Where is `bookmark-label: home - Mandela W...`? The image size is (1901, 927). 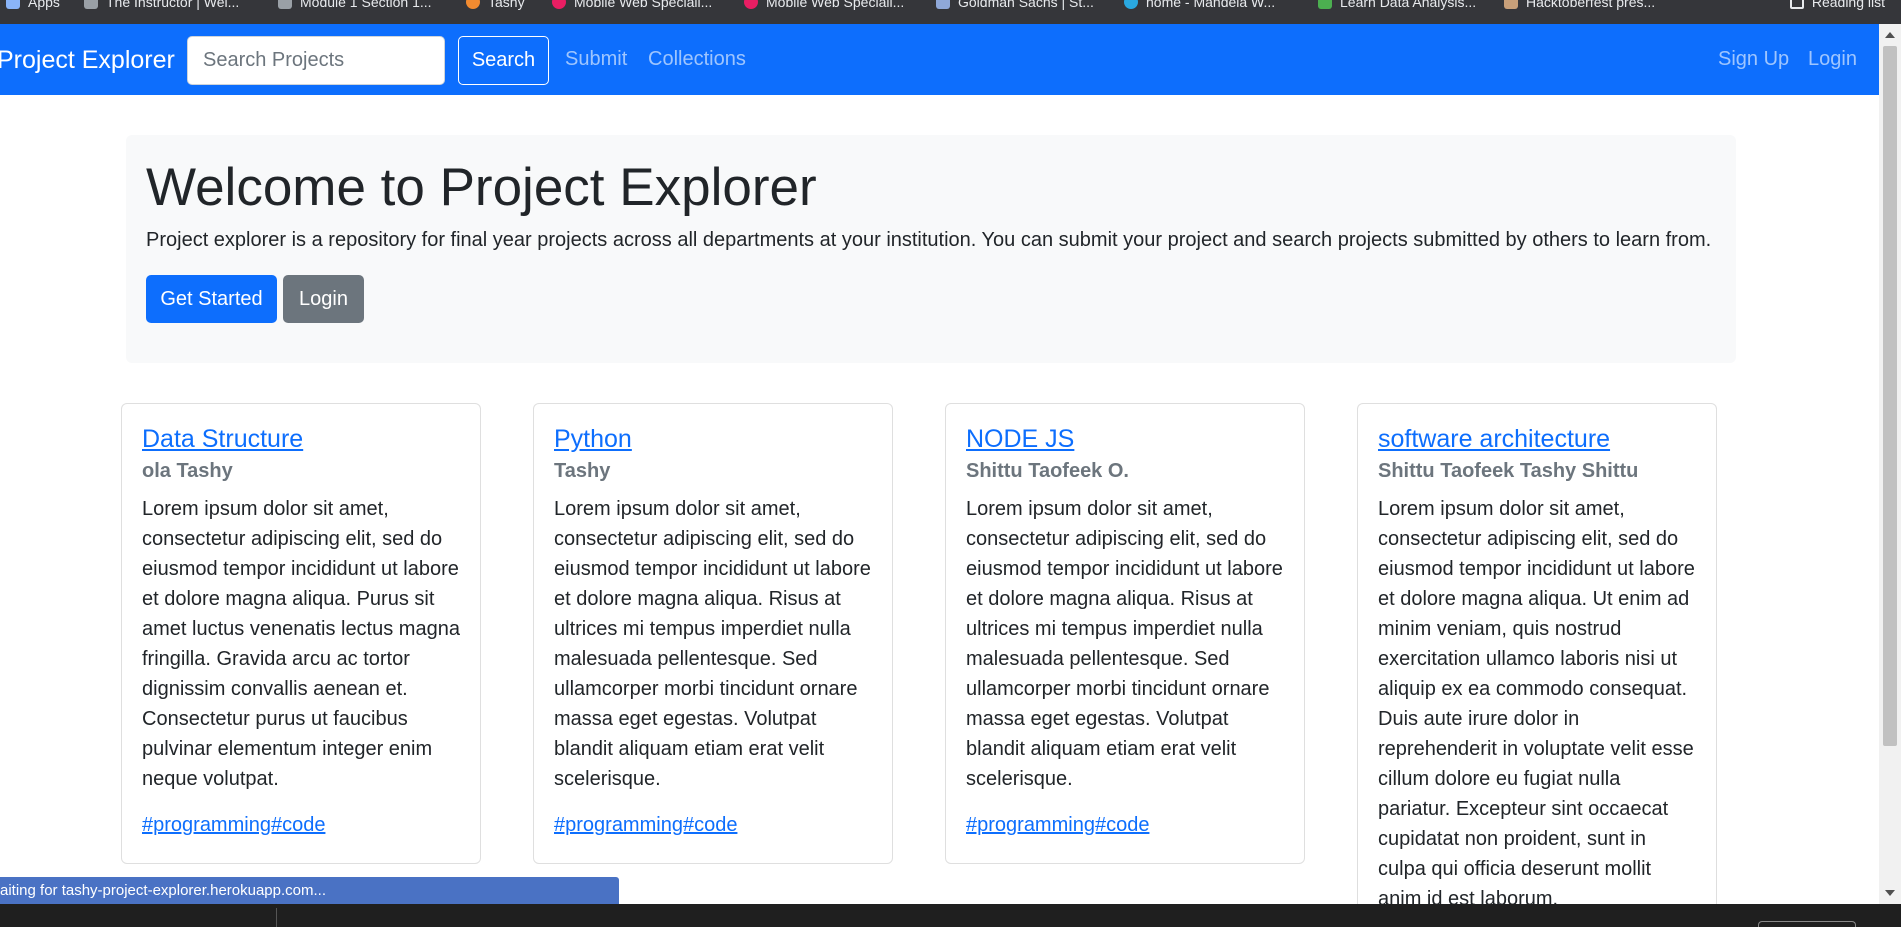 bookmark-label: home - Mandela W... is located at coordinates (1211, 5).